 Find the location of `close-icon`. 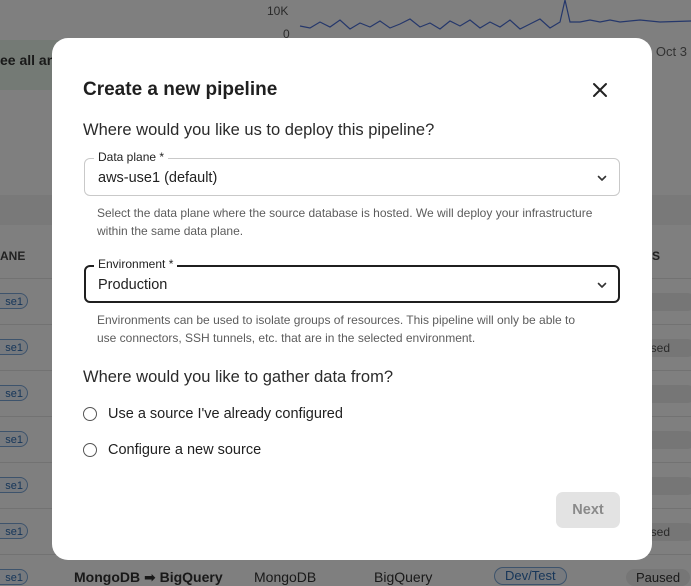

close-icon is located at coordinates (600, 90).